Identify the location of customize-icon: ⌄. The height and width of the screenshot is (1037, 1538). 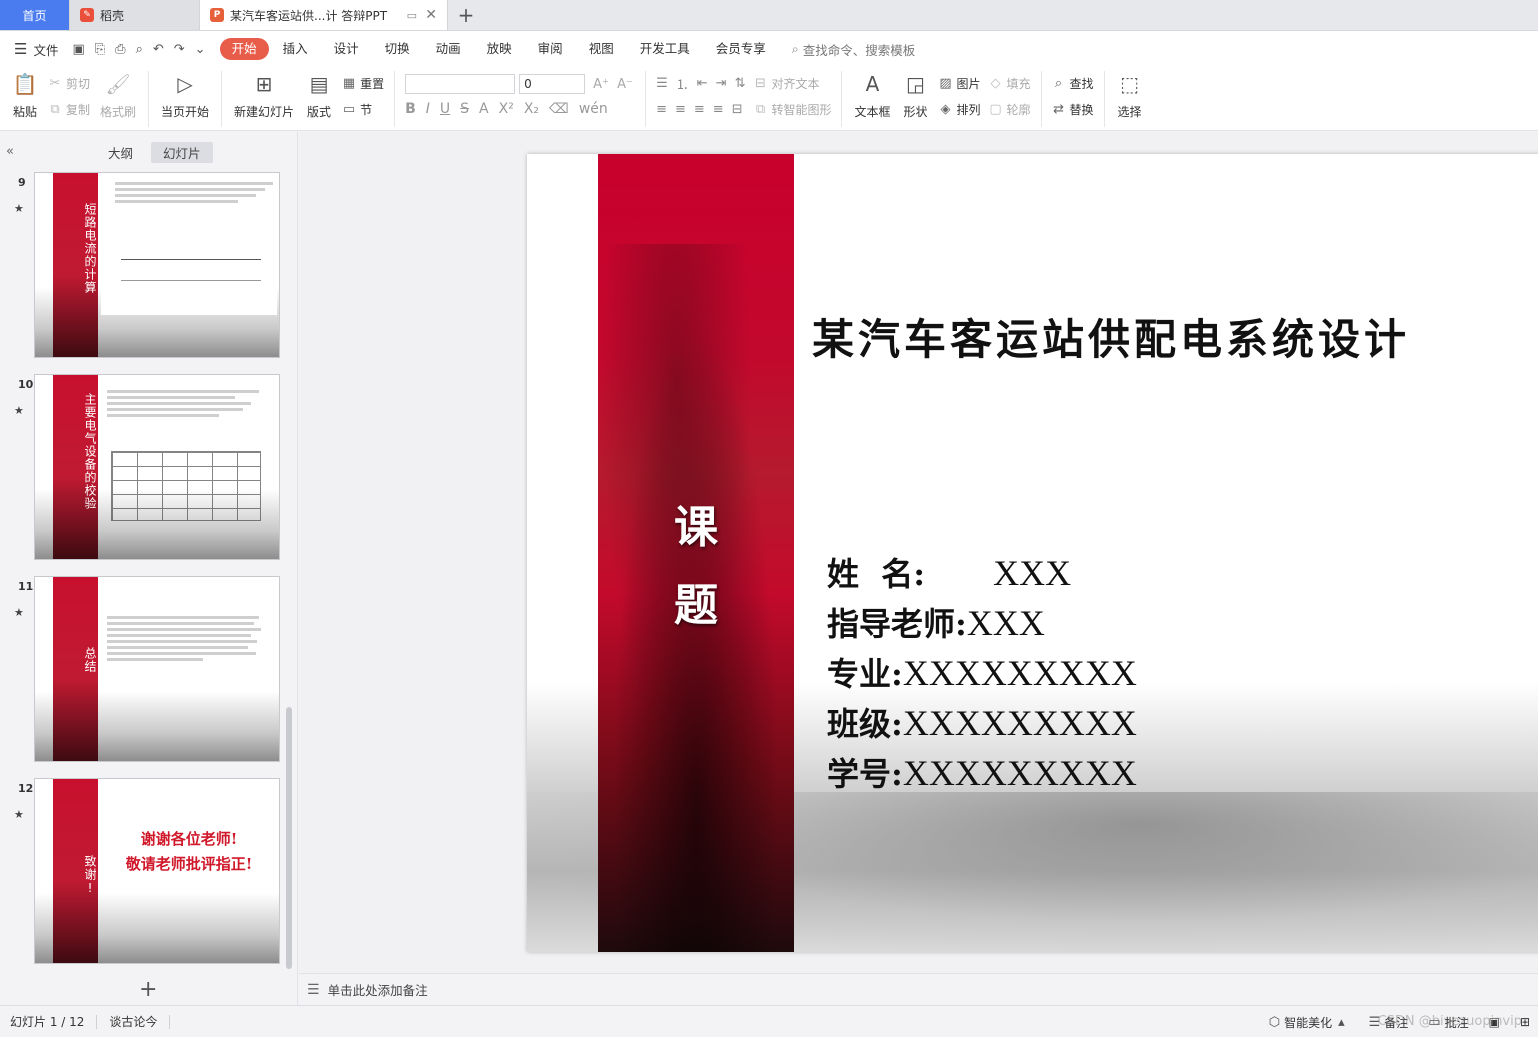
(200, 49).